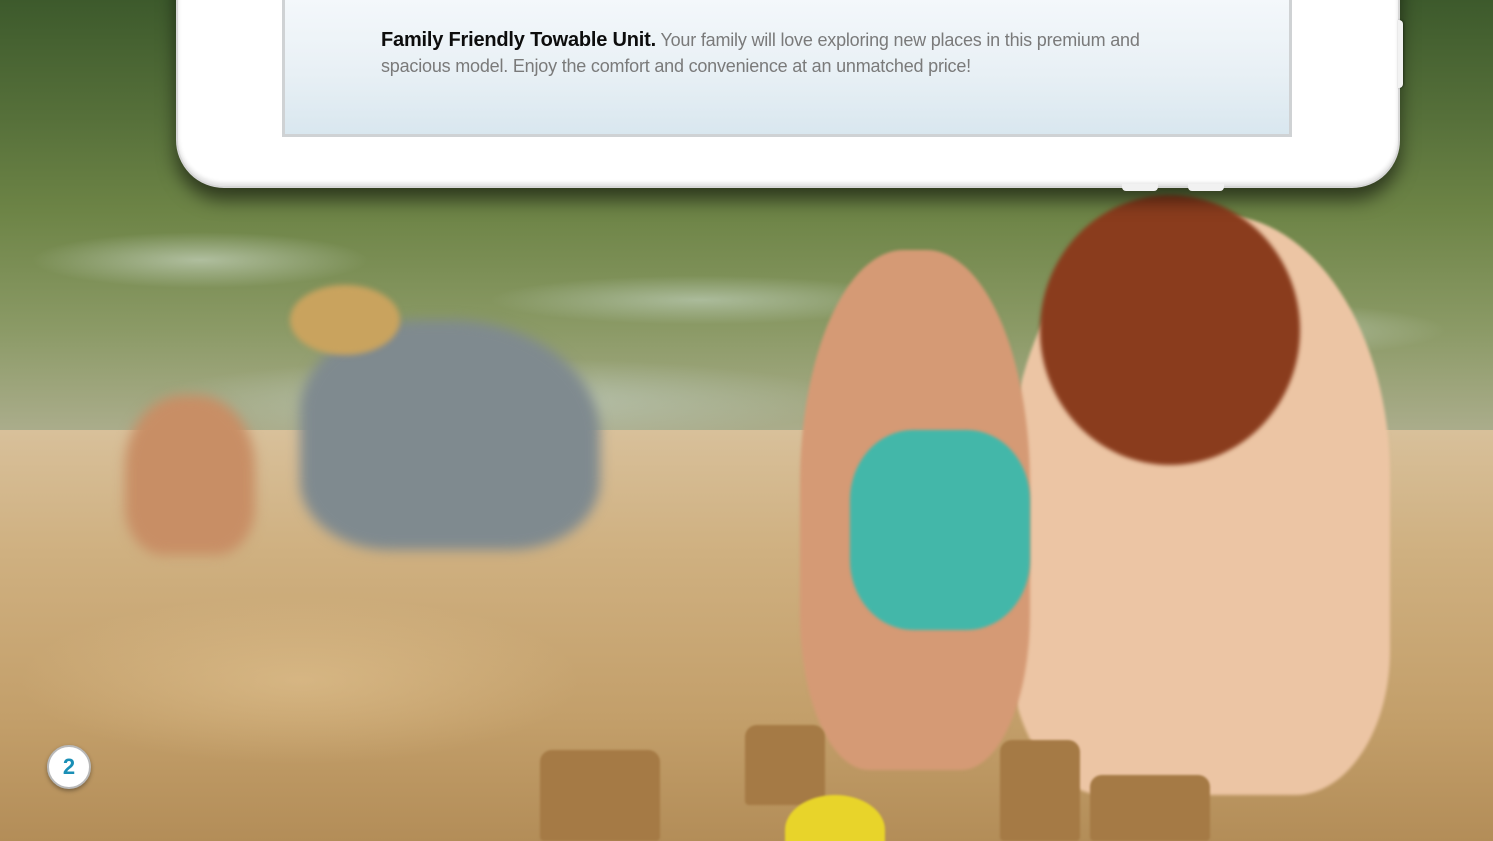 The width and height of the screenshot is (1493, 841). I want to click on info-title: Family Friendly Towable Unit., so click(518, 40).